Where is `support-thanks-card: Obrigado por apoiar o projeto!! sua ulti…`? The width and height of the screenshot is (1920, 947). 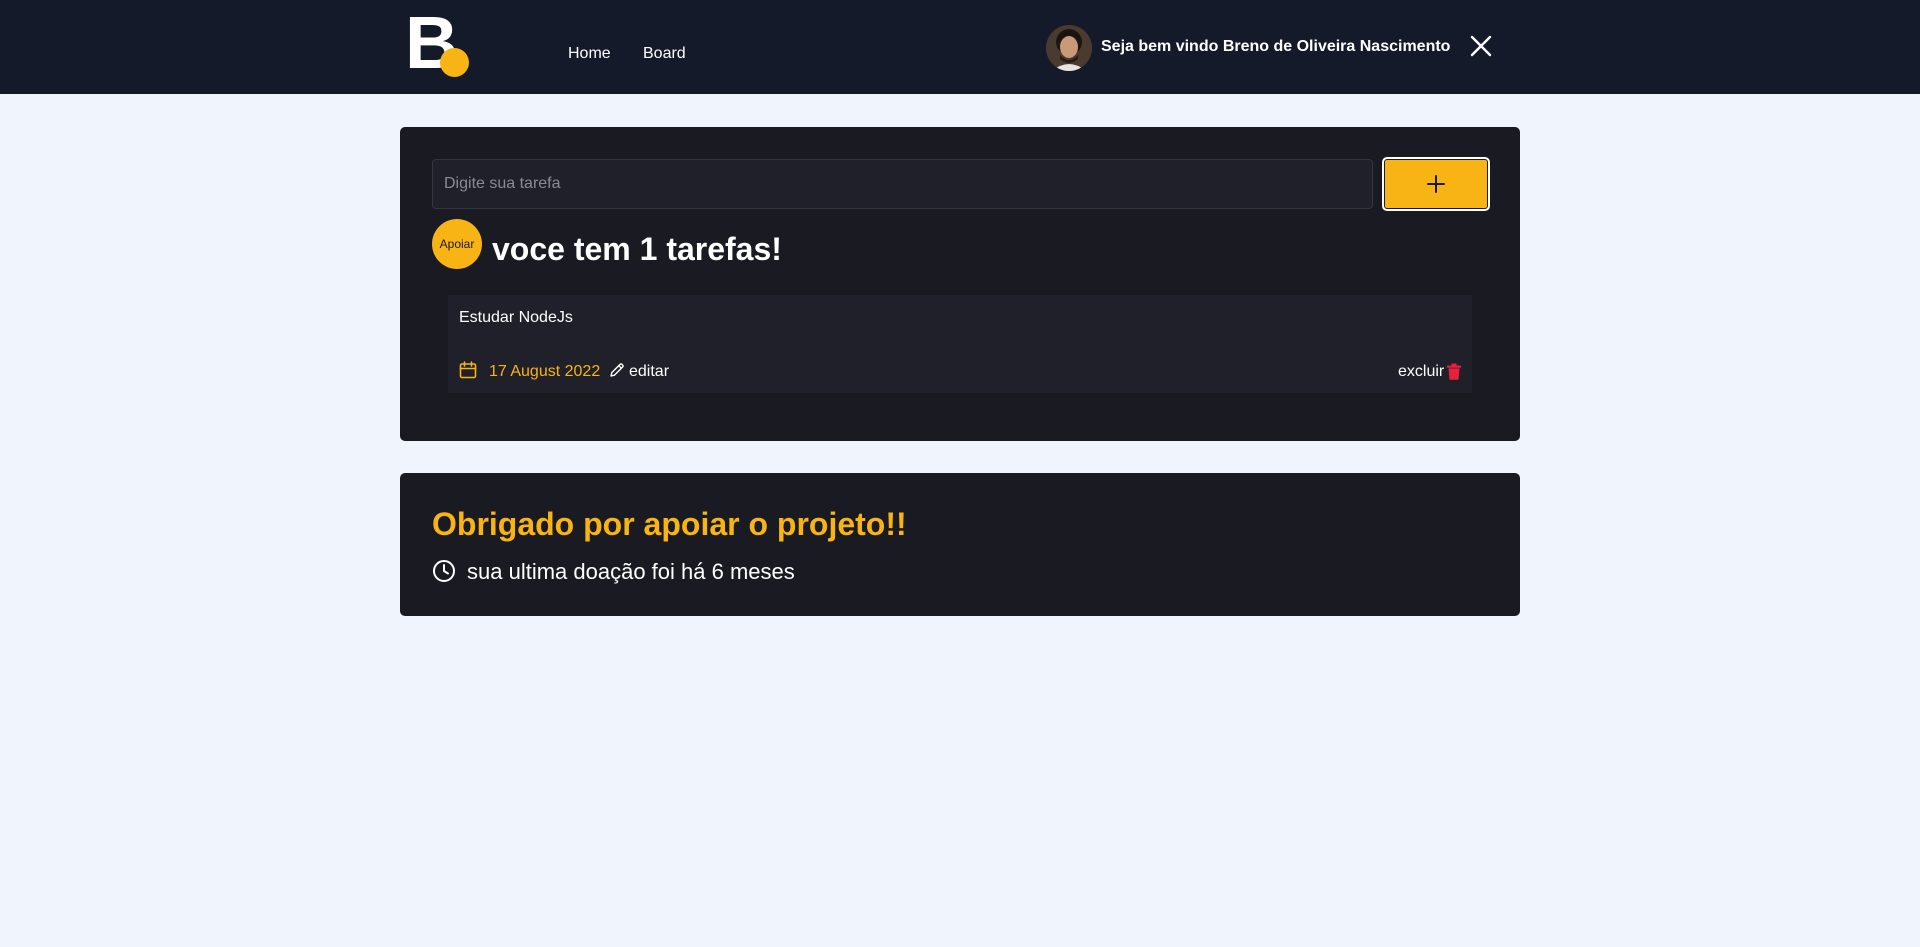 support-thanks-card: Obrigado por apoiar o projeto!! sua ulti… is located at coordinates (960, 544).